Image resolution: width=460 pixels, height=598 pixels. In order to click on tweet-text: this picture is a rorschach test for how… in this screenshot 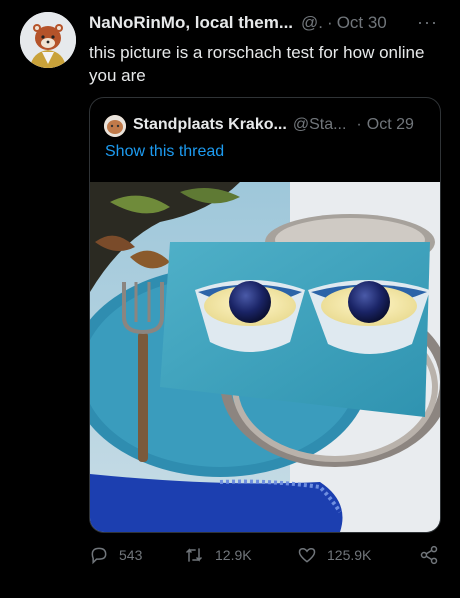, I will do `click(257, 64)`.